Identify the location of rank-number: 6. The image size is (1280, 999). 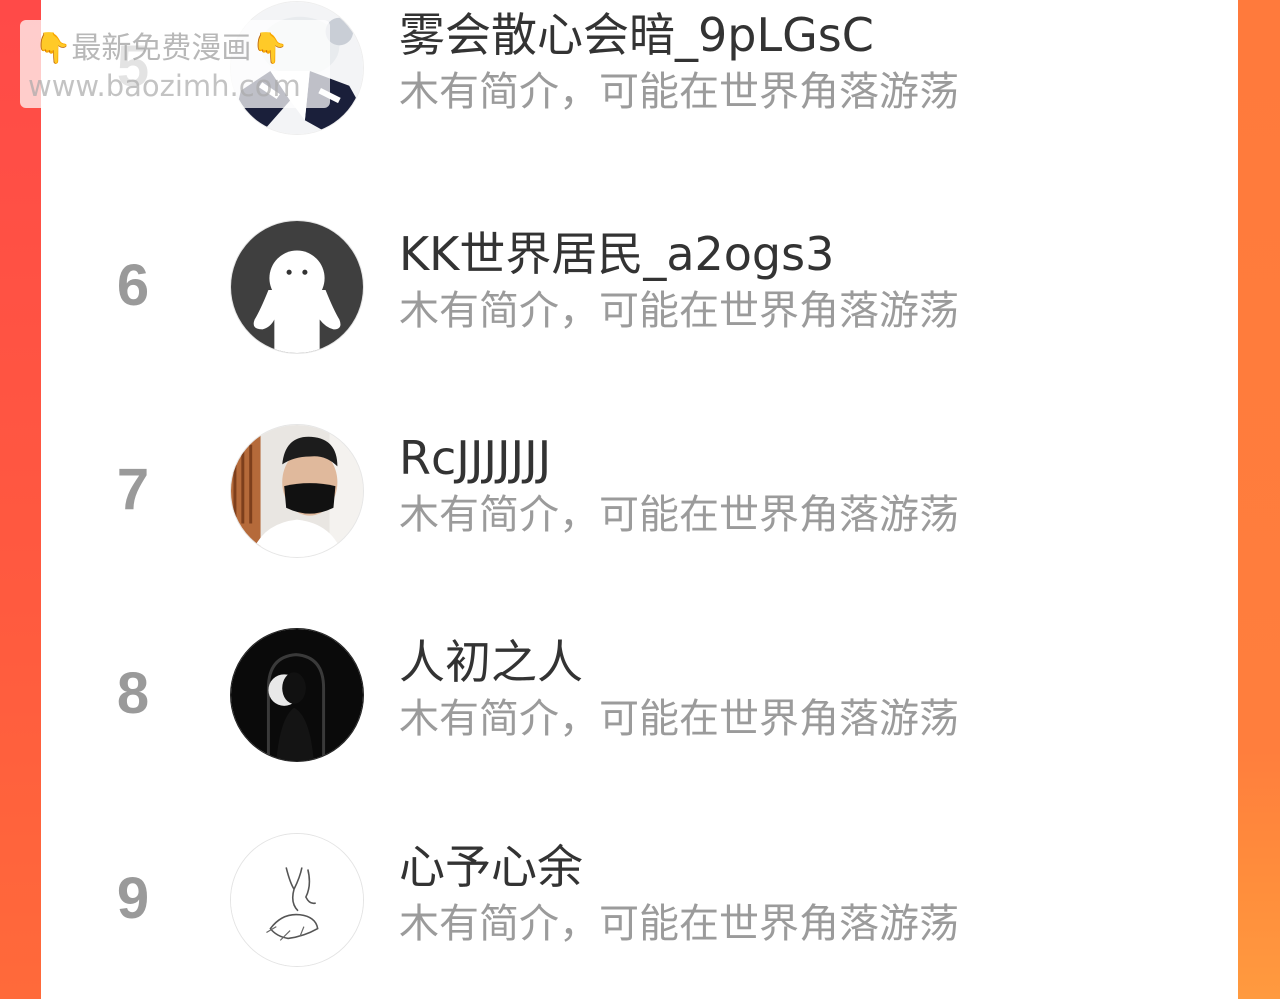
(133, 285).